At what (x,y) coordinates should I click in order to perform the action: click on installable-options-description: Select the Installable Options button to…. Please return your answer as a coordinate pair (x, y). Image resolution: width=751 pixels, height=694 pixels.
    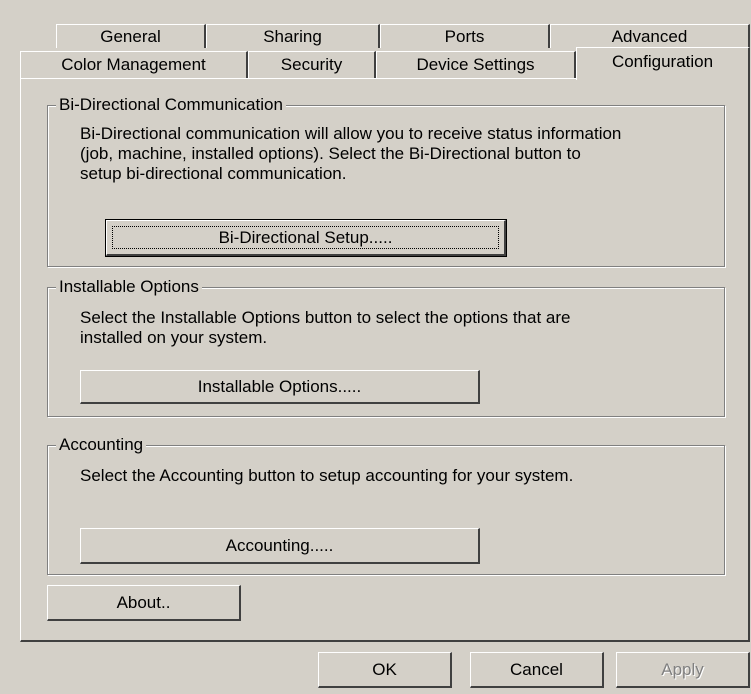
    Looking at the image, I should click on (400, 328).